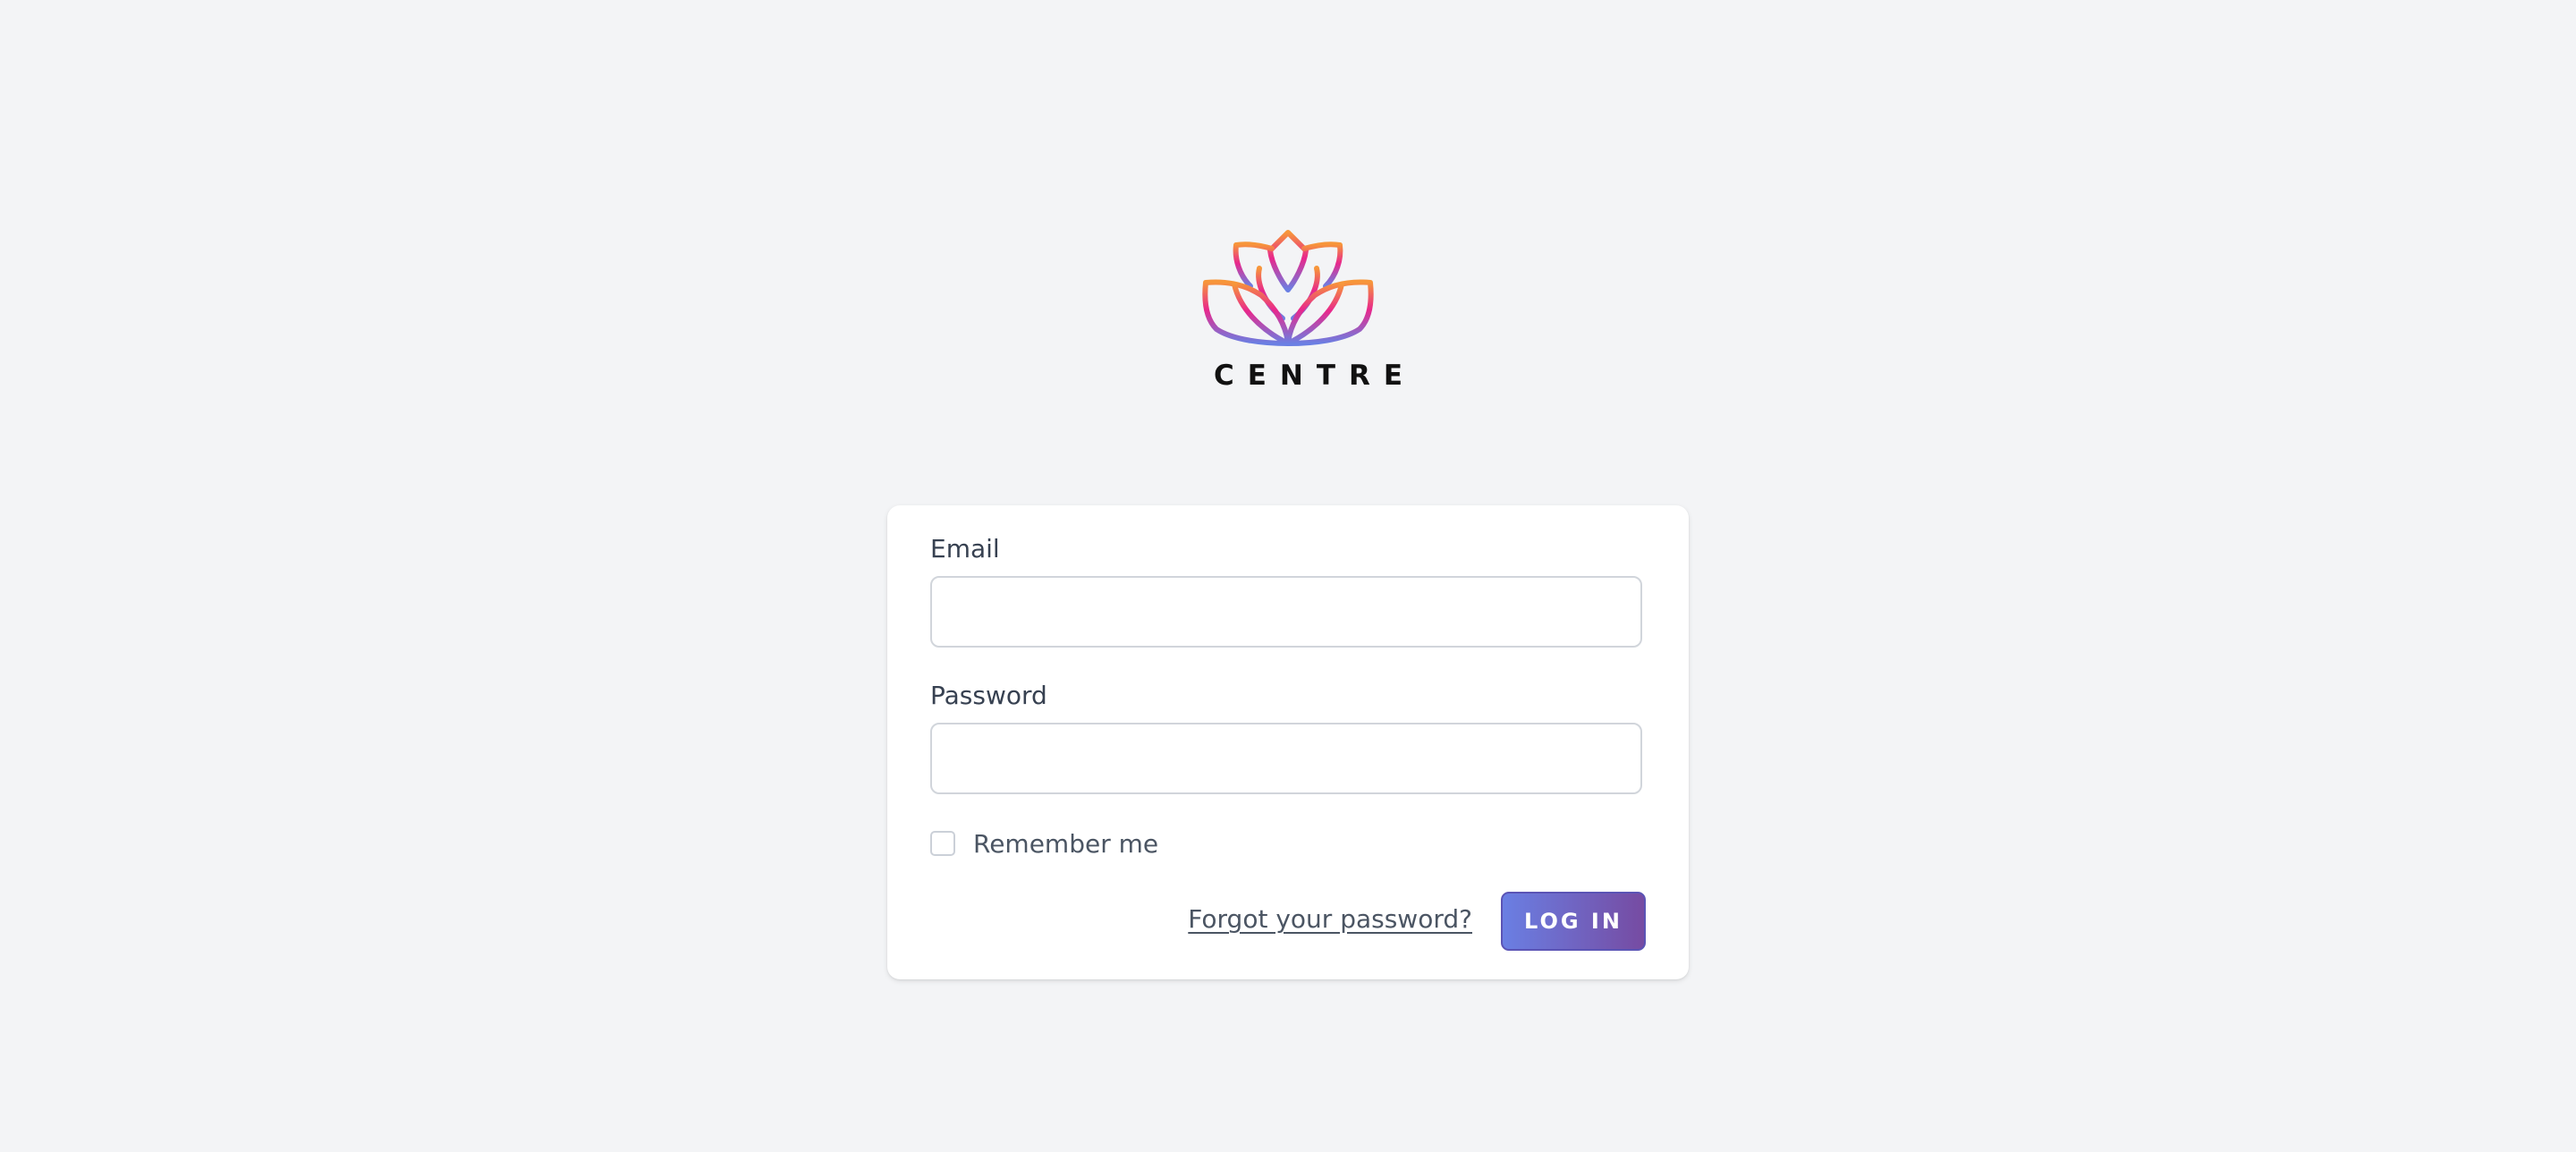  I want to click on email-label: Email, so click(965, 549).